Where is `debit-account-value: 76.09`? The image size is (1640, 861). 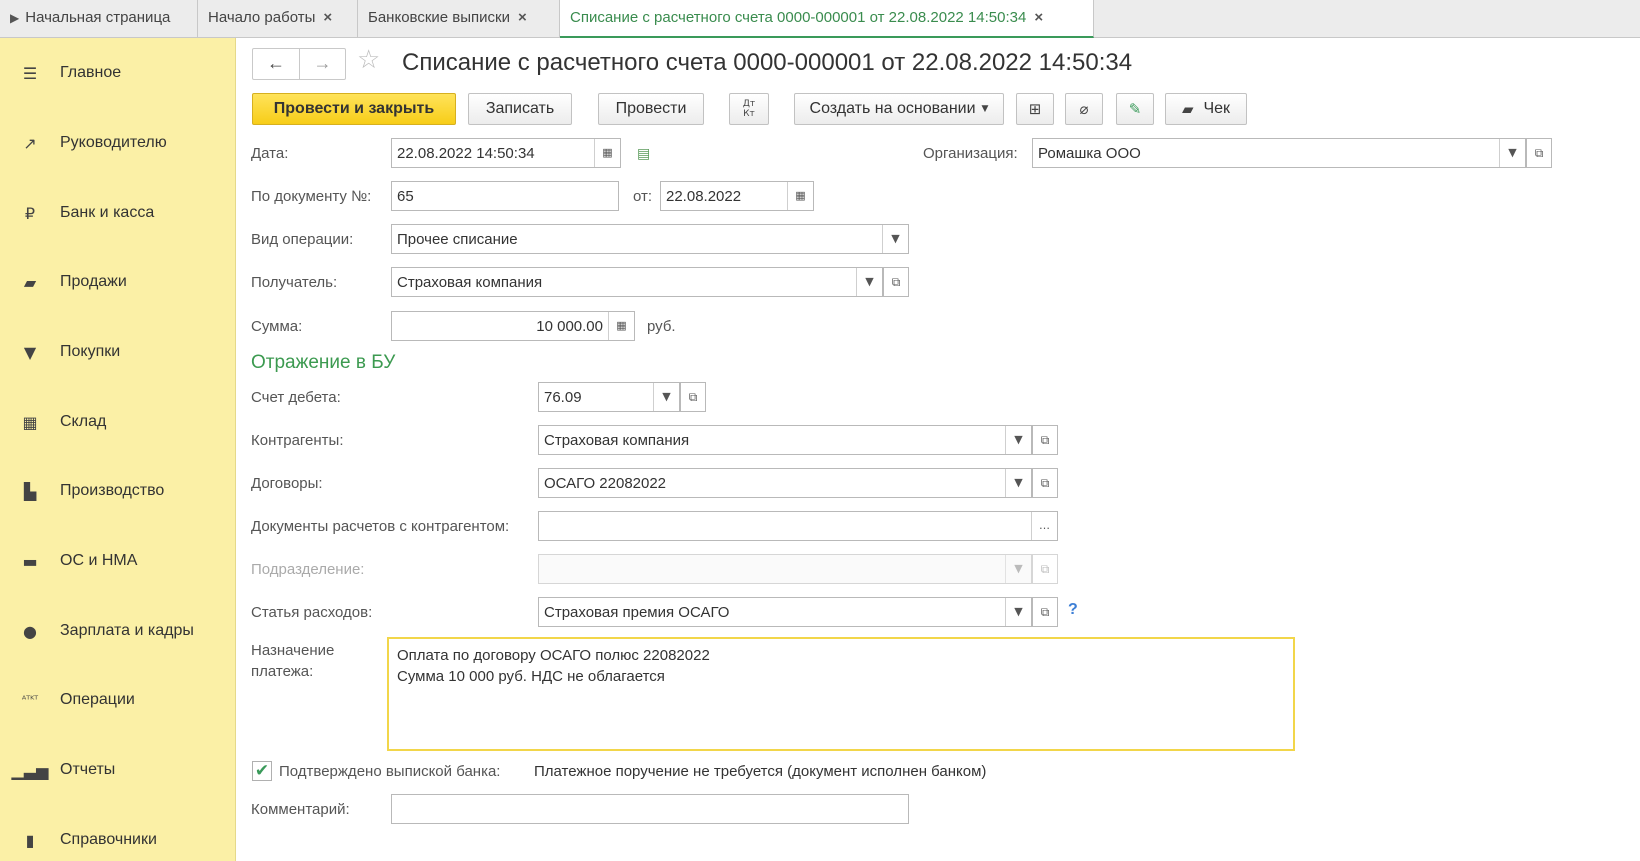
debit-account-value: 76.09 is located at coordinates (563, 397).